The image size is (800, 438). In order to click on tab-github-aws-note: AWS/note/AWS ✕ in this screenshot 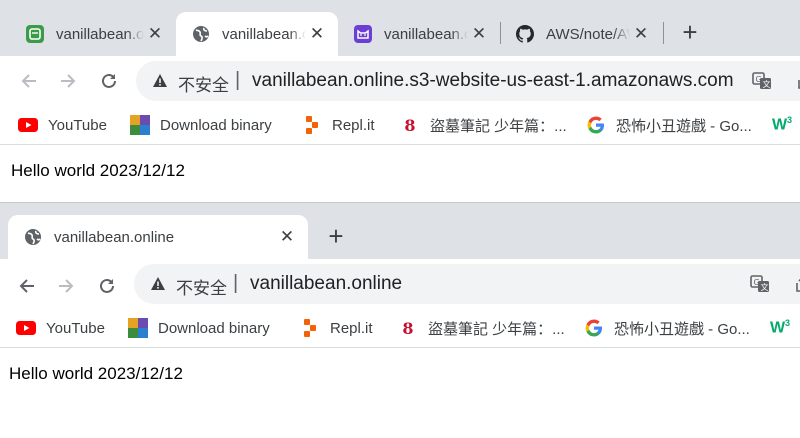, I will do `click(581, 34)`.